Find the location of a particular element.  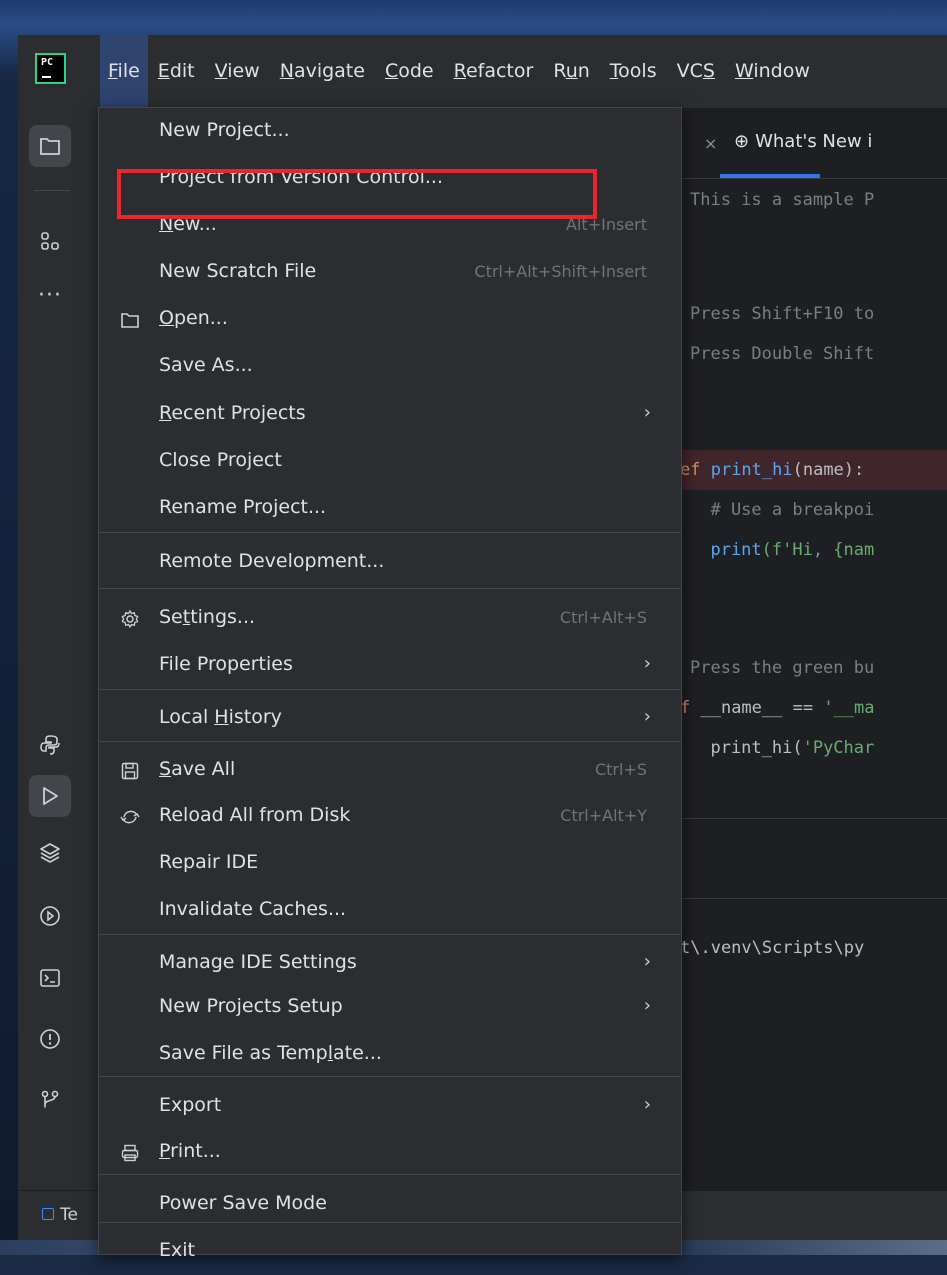

menu-edit: Edit is located at coordinates (176, 71).